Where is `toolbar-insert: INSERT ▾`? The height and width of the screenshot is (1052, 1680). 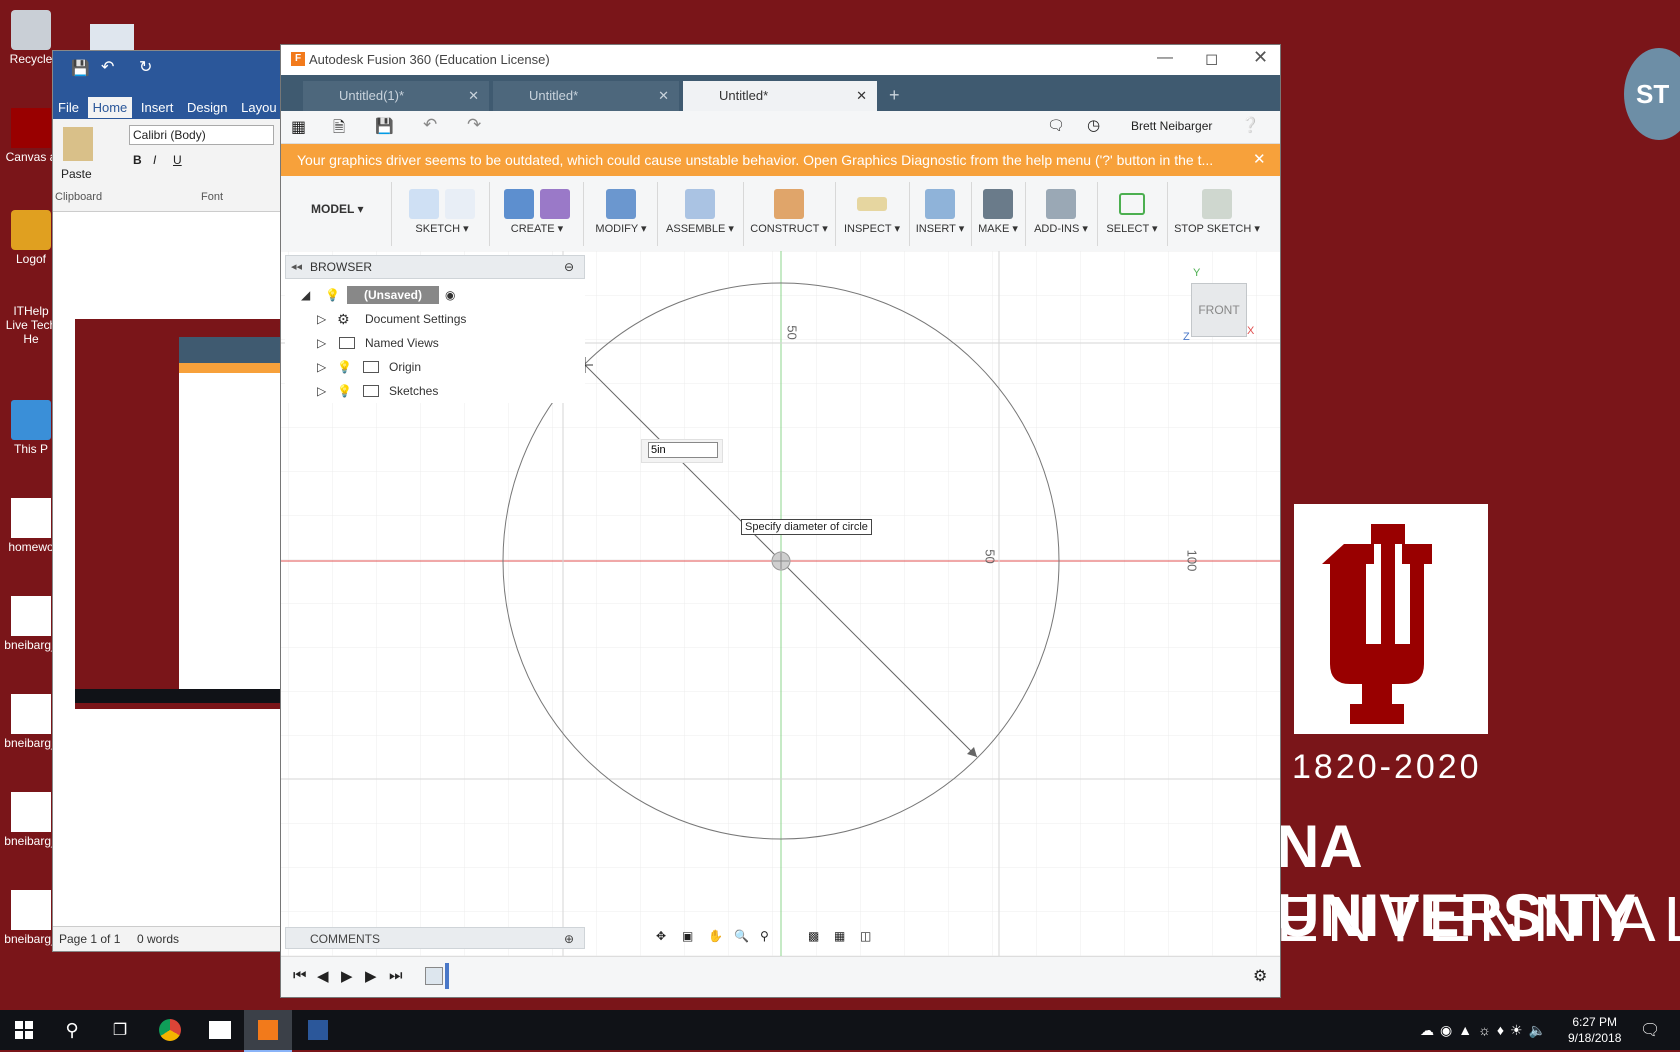
toolbar-insert: INSERT ▾ is located at coordinates (940, 210).